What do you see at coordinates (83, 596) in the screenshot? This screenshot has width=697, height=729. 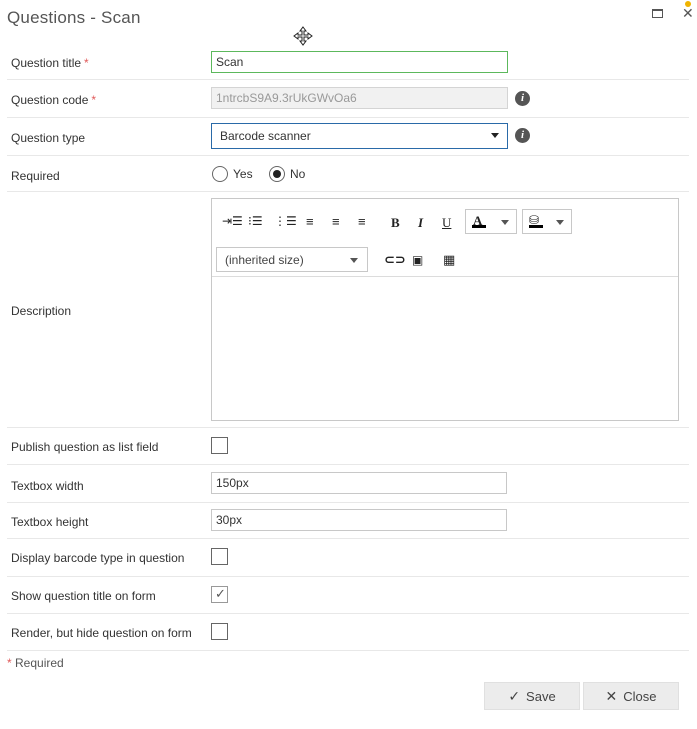 I see `show-question-title-label: Show question title on form` at bounding box center [83, 596].